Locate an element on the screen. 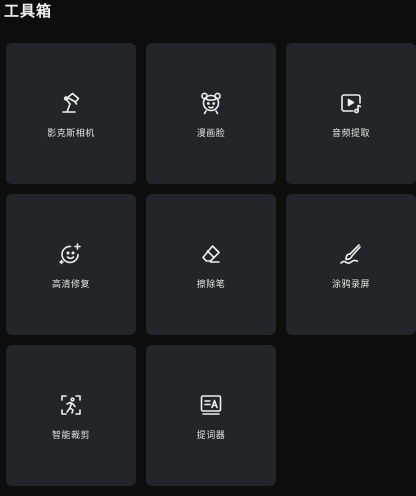  audio-extract-icon is located at coordinates (351, 103).